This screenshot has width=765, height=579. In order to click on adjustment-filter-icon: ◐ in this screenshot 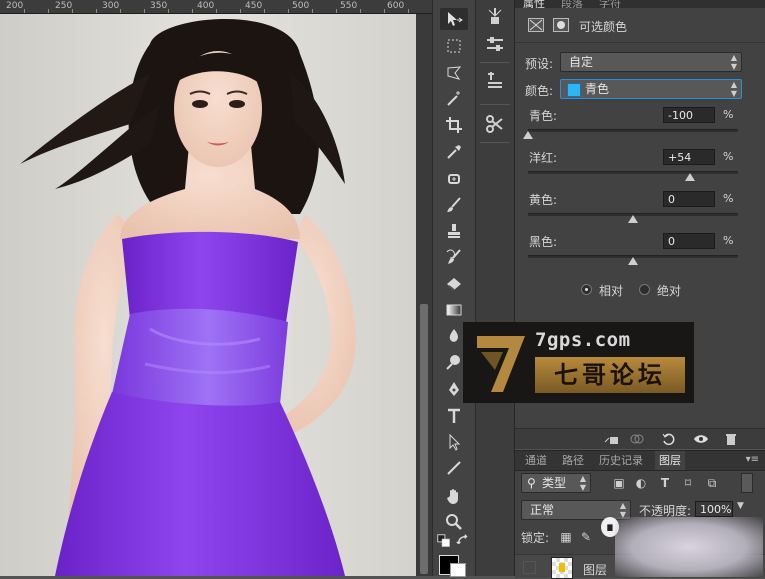, I will do `click(641, 483)`.